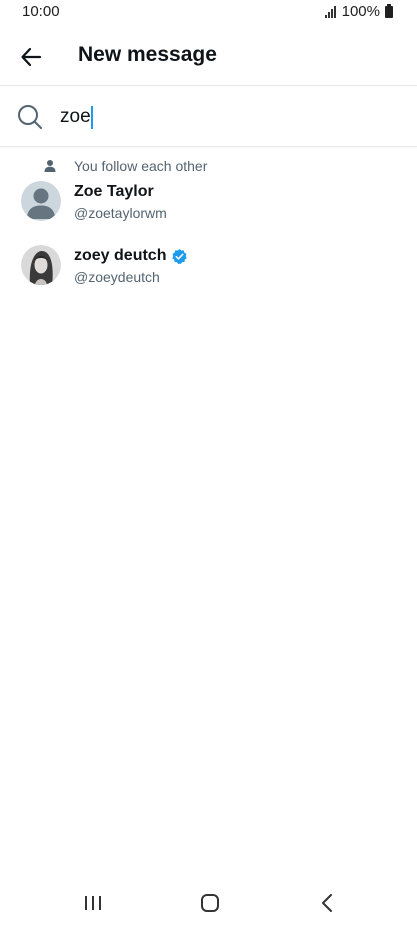 This screenshot has width=417, height=930. Describe the element at coordinates (147, 54) in the screenshot. I see `page-title: New message` at that location.